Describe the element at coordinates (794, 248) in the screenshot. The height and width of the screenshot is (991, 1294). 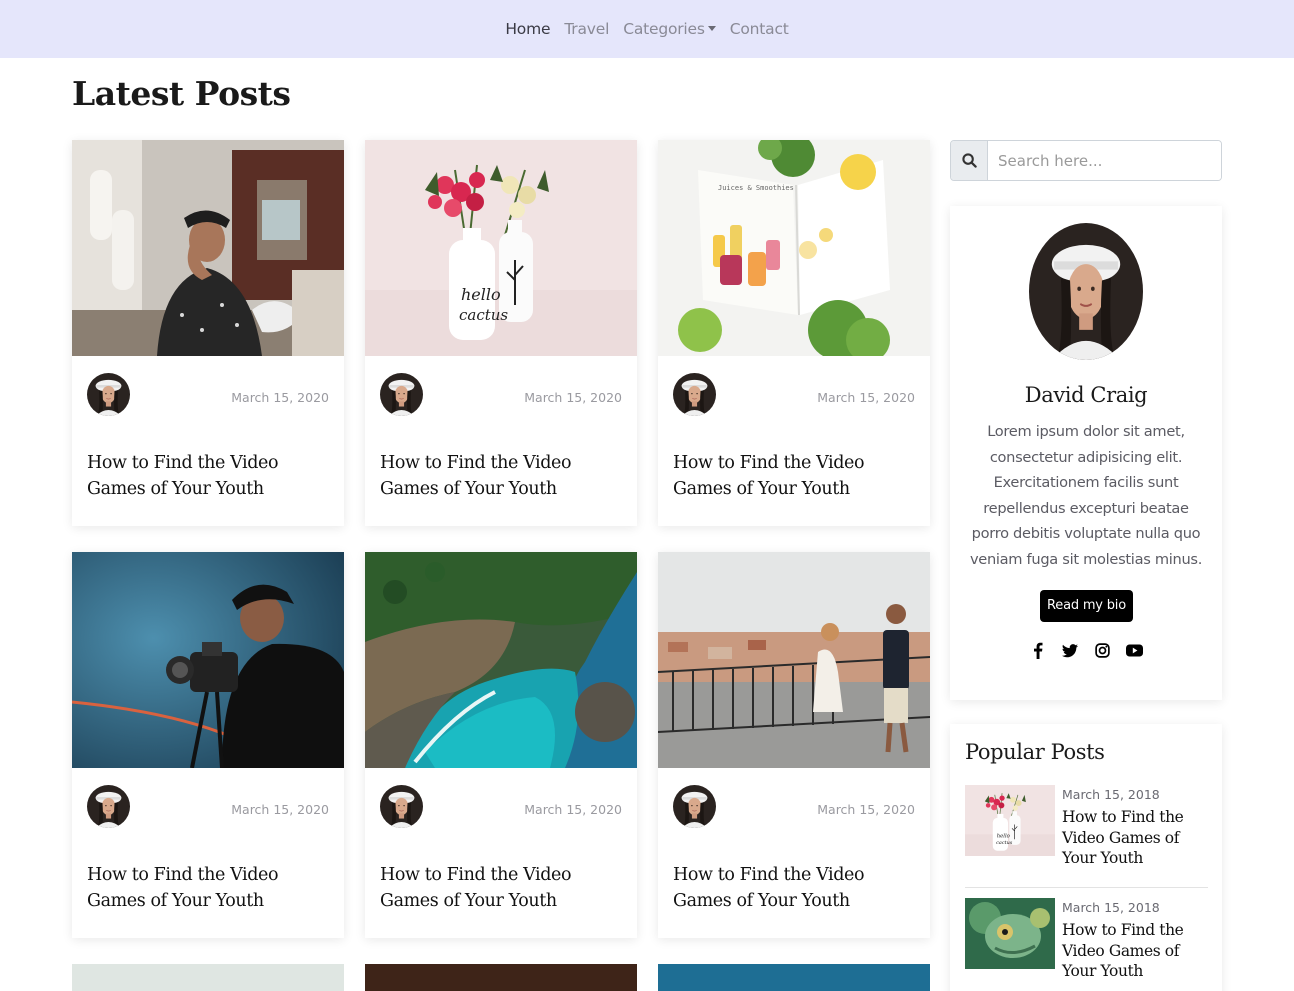
I see `post-image-book-with-smoothies: Juices & Smoothies` at that location.